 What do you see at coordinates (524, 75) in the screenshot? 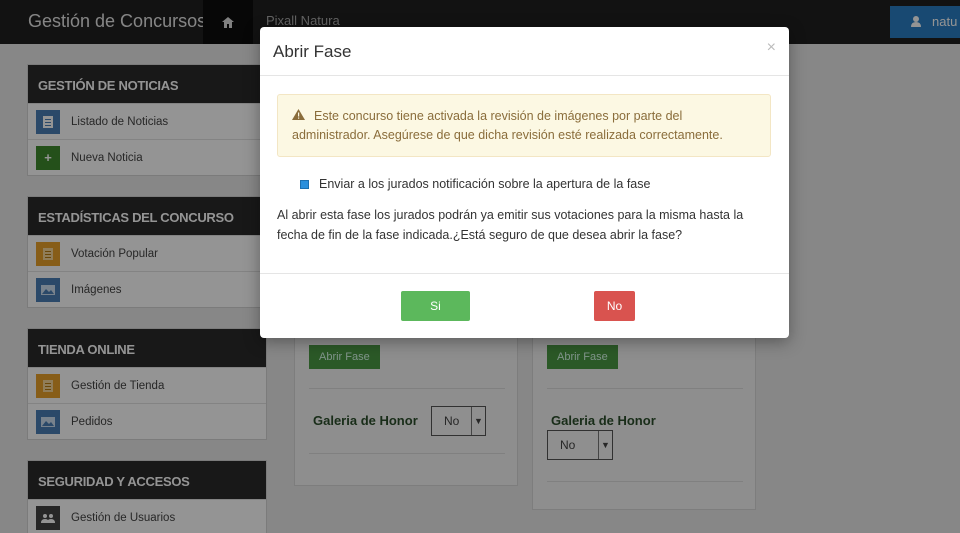
I see `modal-header-divider` at bounding box center [524, 75].